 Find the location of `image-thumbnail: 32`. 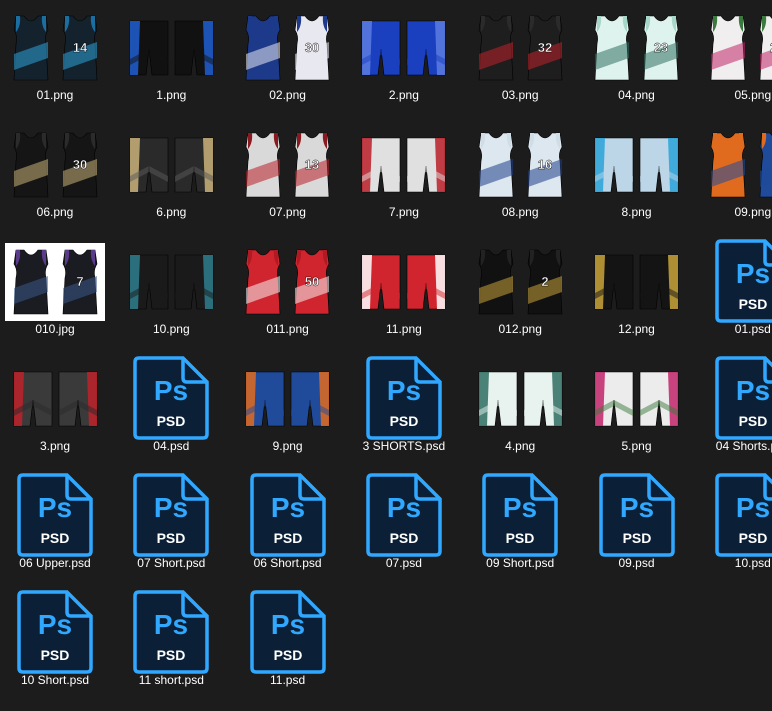

image-thumbnail: 32 is located at coordinates (520, 48).